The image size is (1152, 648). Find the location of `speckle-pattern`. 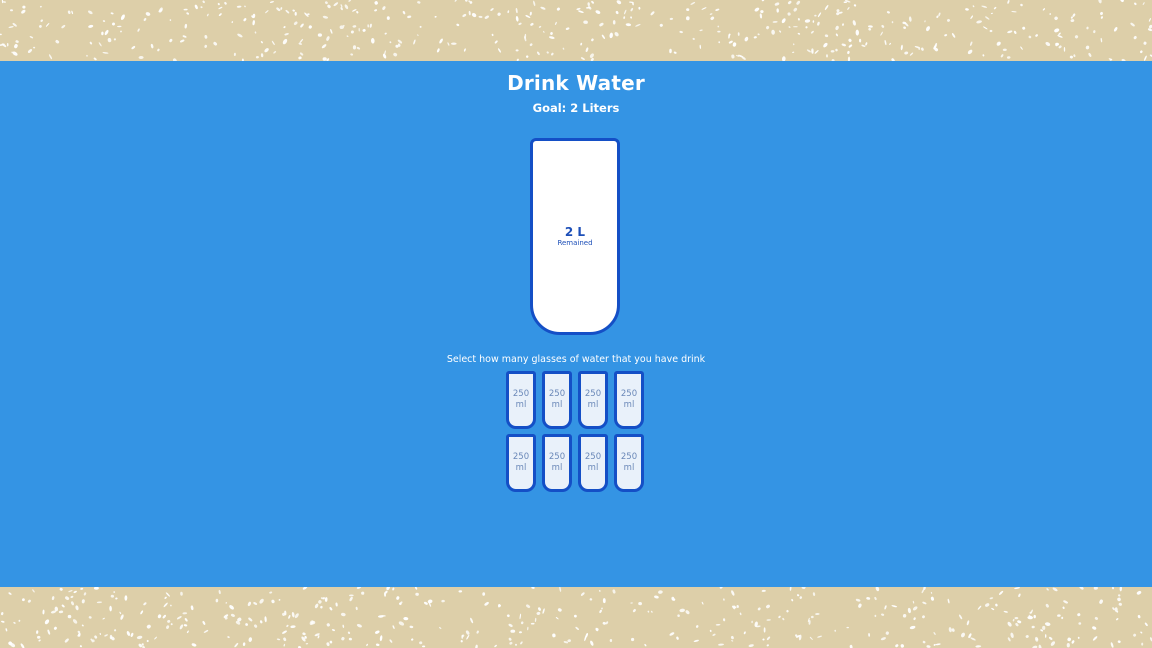

speckle-pattern is located at coordinates (576, 617).